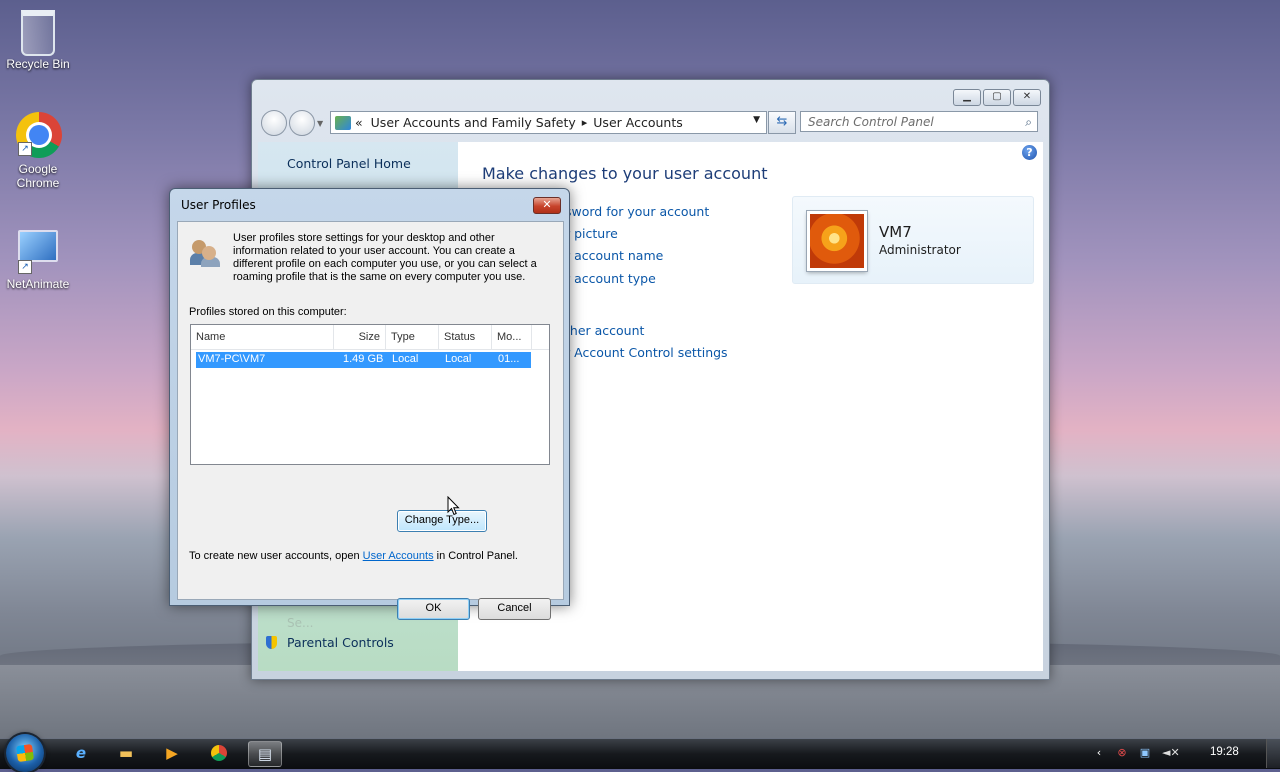  I want to click on netanimate-icon: ↗, so click(38, 252).